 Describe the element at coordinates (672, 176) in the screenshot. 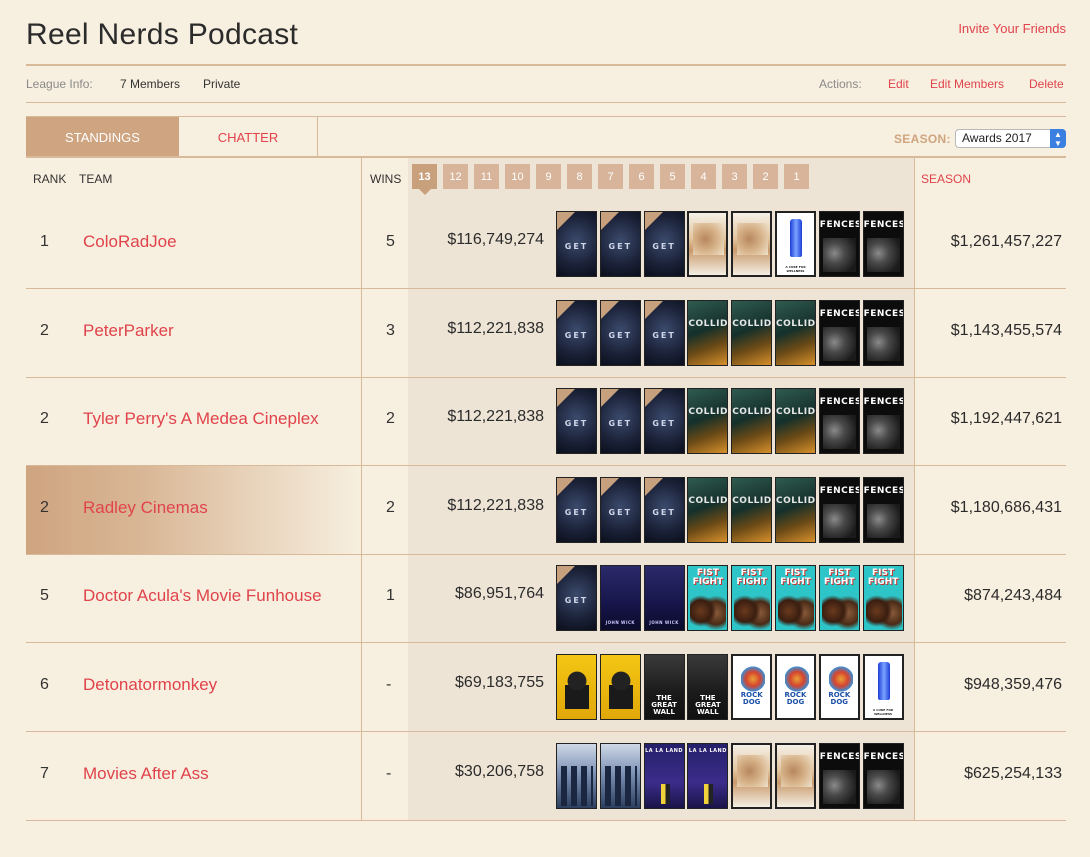

I see `week-button-5: 5` at that location.